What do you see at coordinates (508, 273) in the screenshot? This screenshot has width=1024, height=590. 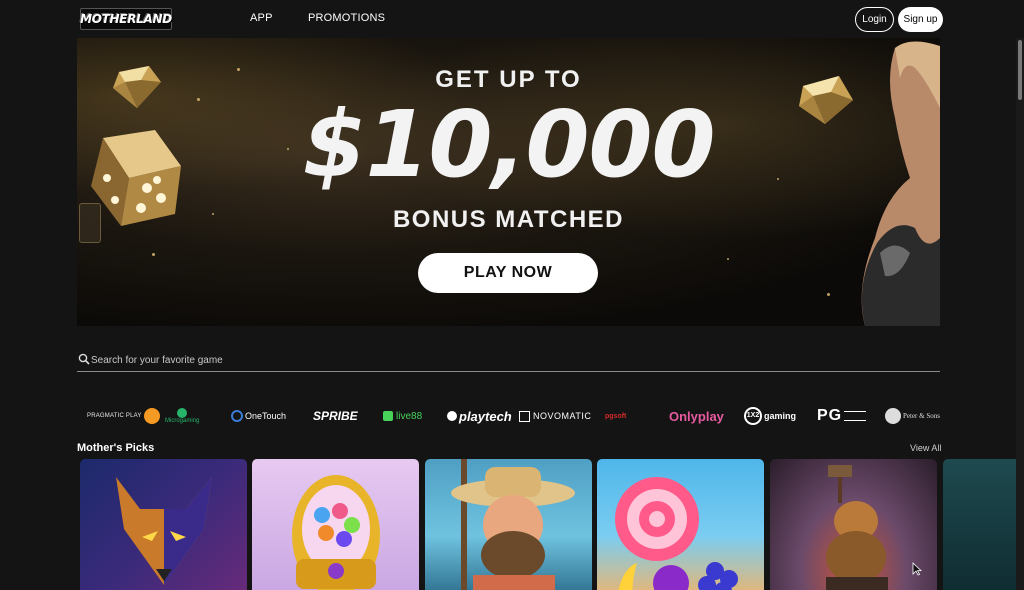 I see `play-now-button: PLAY NOW` at bounding box center [508, 273].